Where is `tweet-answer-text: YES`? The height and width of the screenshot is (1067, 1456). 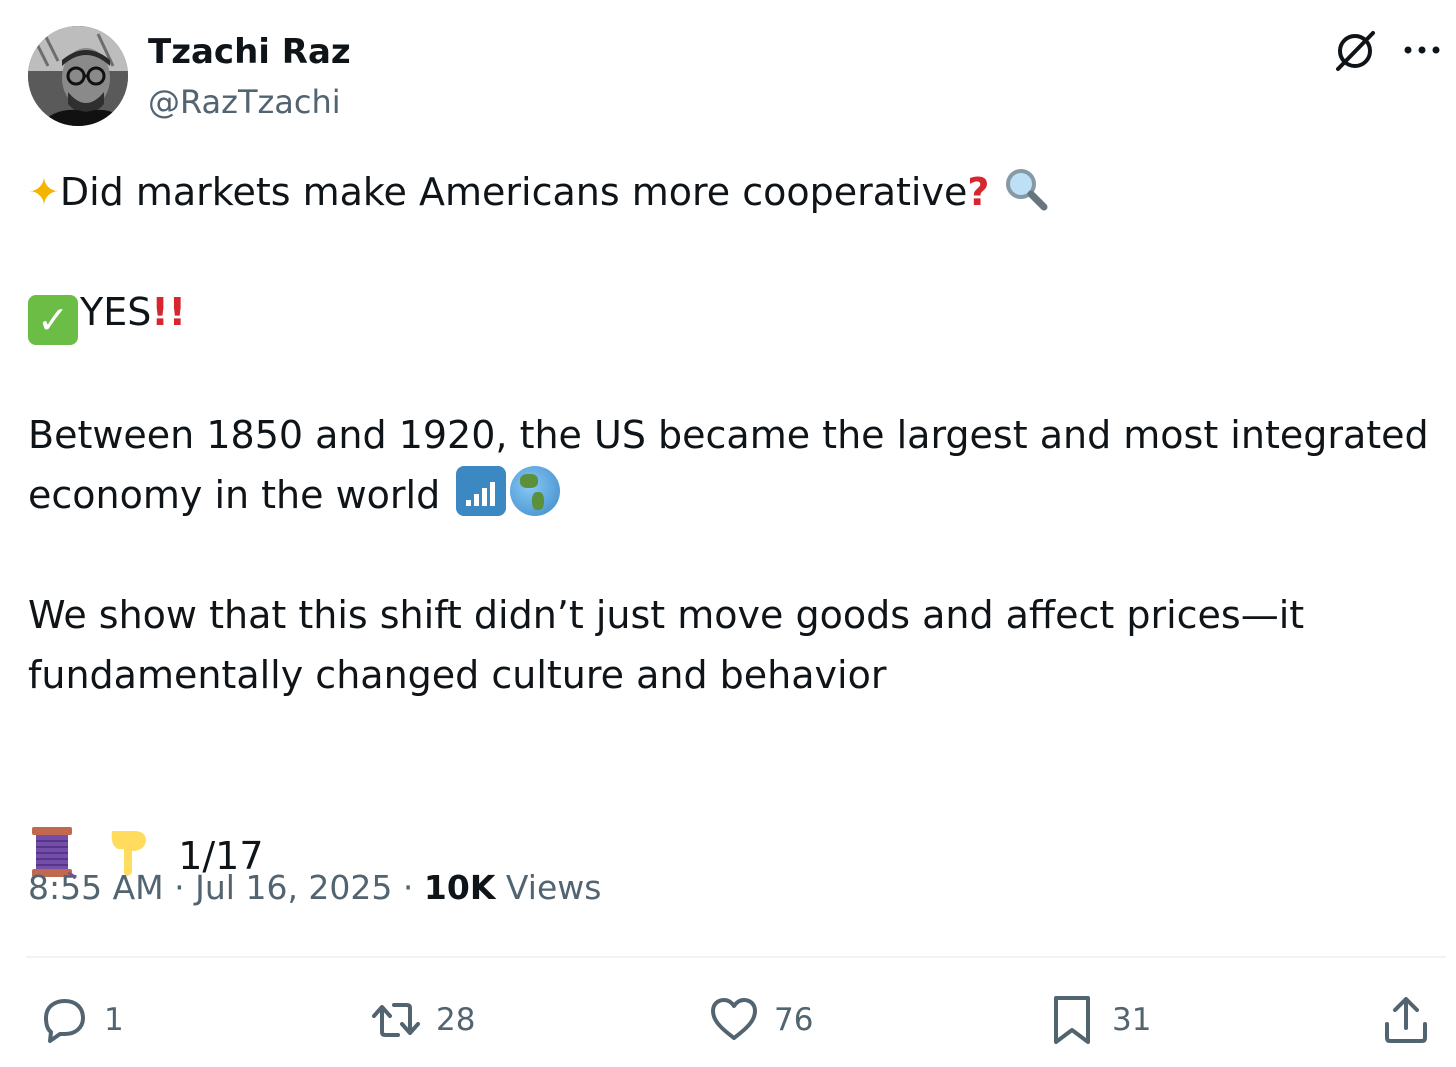 tweet-answer-text: YES is located at coordinates (116, 312).